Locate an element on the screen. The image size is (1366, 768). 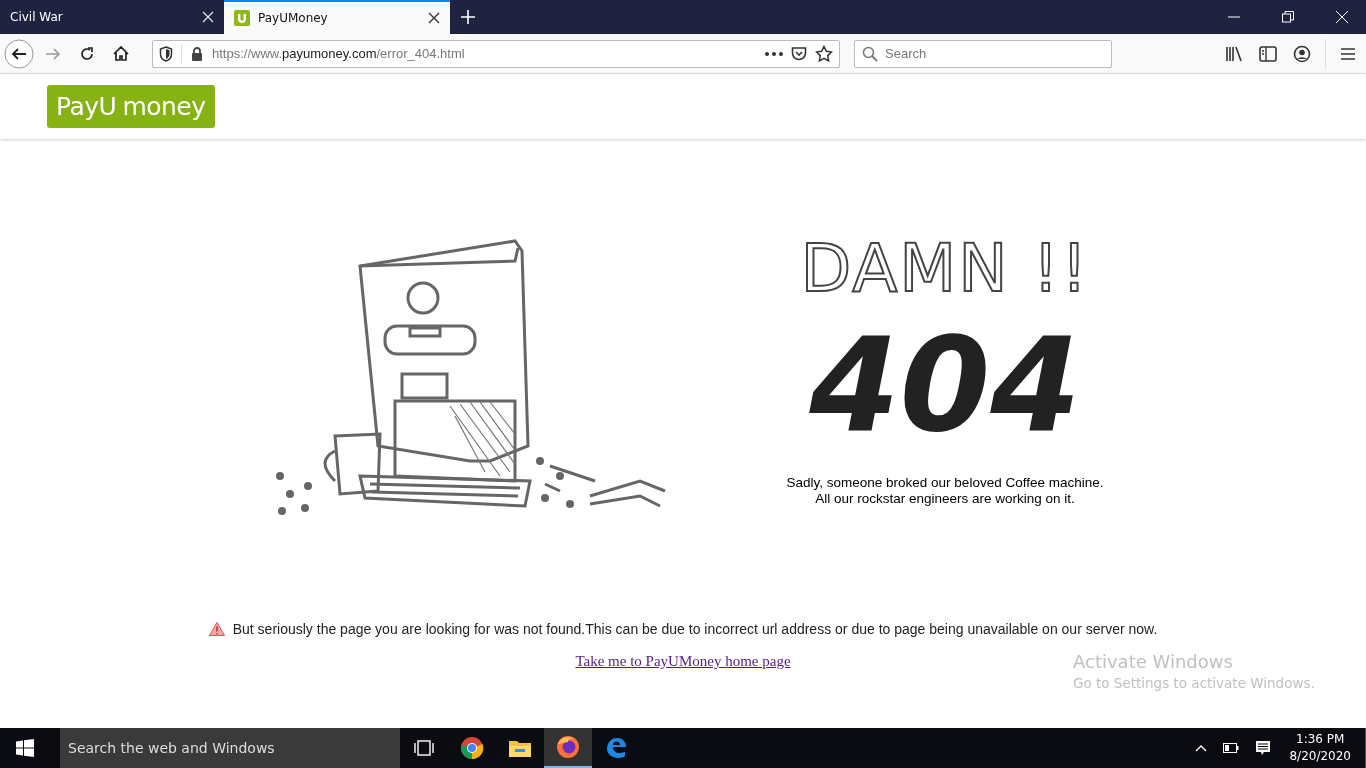
windows-start-icon is located at coordinates (25, 748).